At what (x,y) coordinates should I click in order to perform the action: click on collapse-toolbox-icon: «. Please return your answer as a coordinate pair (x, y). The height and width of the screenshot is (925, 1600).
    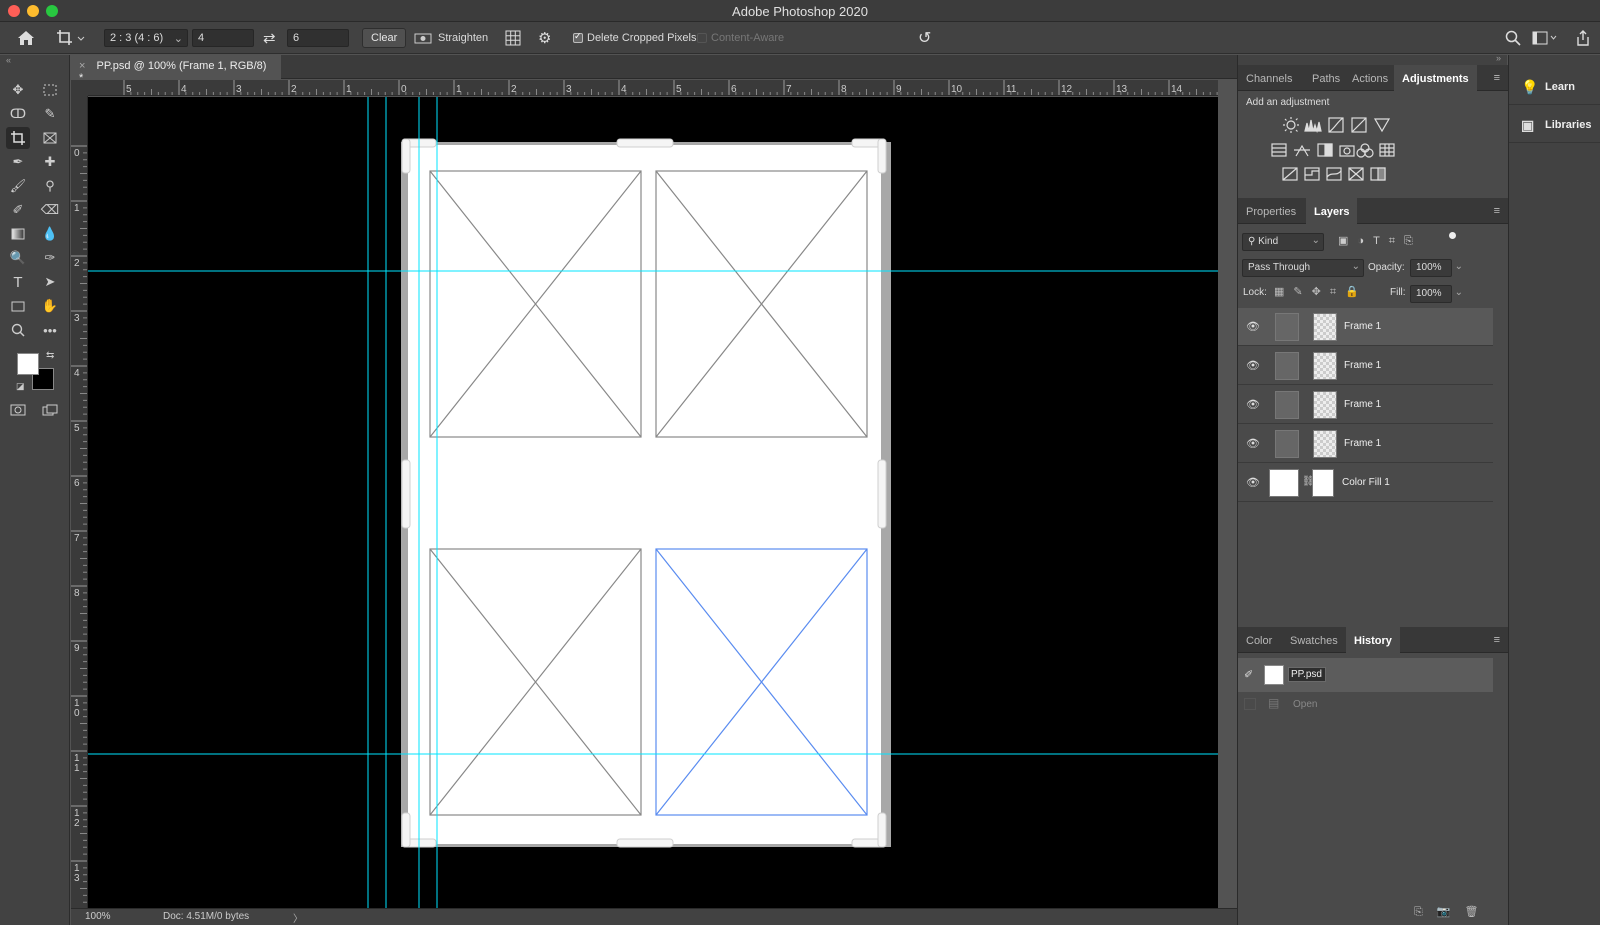
    Looking at the image, I should click on (8, 60).